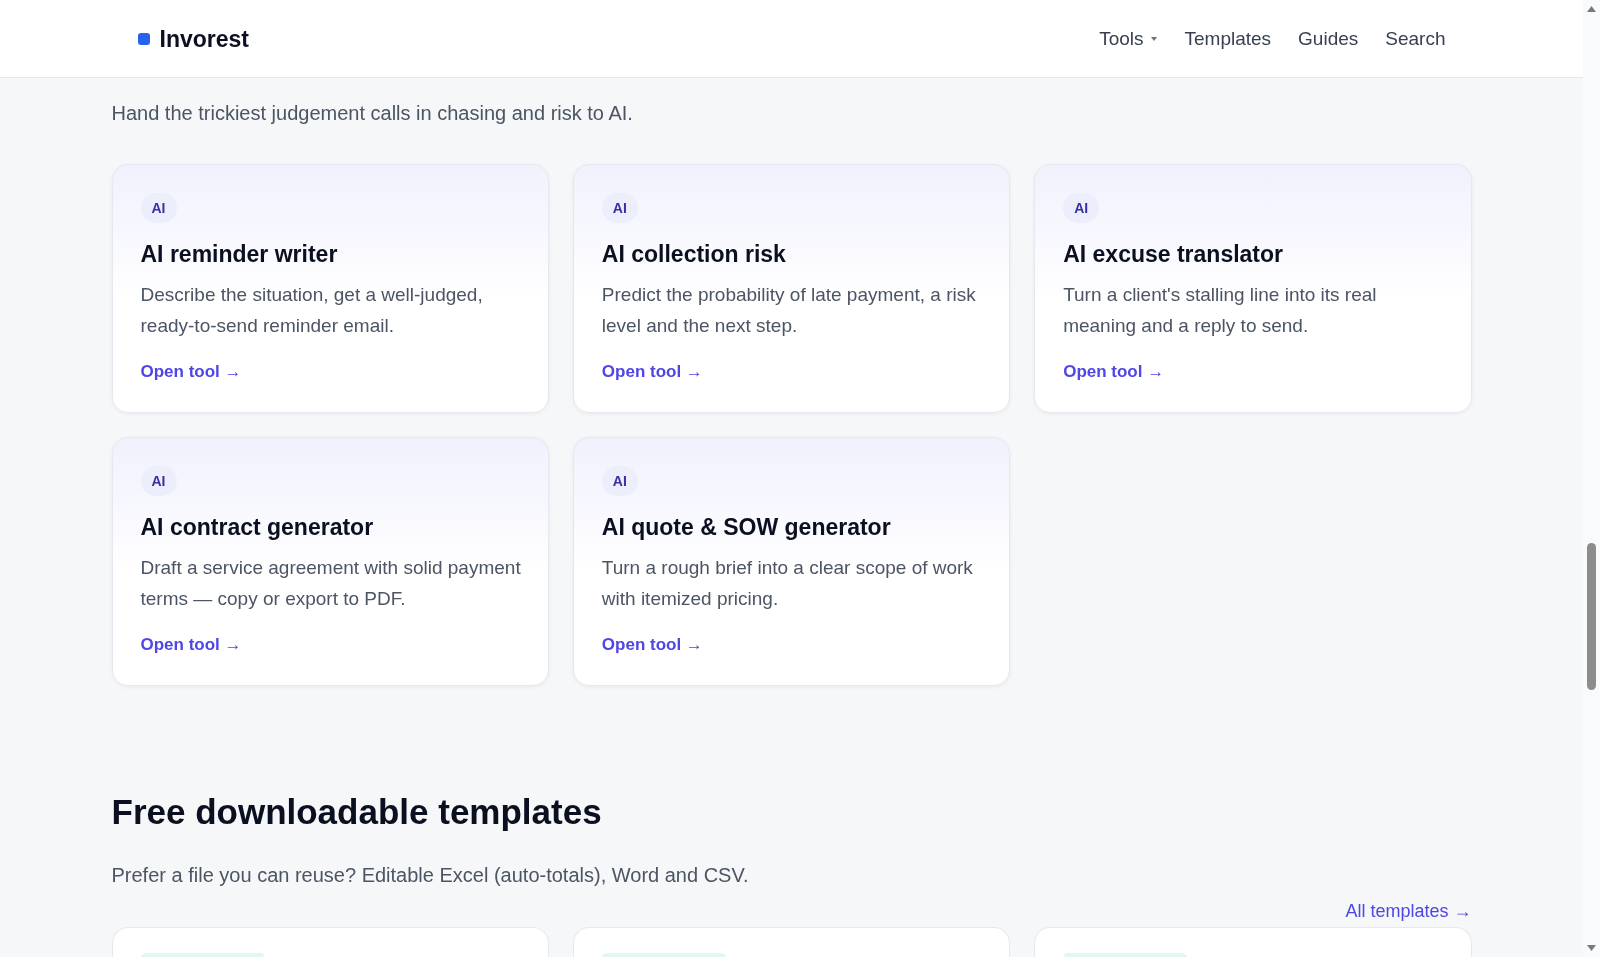  I want to click on nav-link: Search, so click(1415, 38).